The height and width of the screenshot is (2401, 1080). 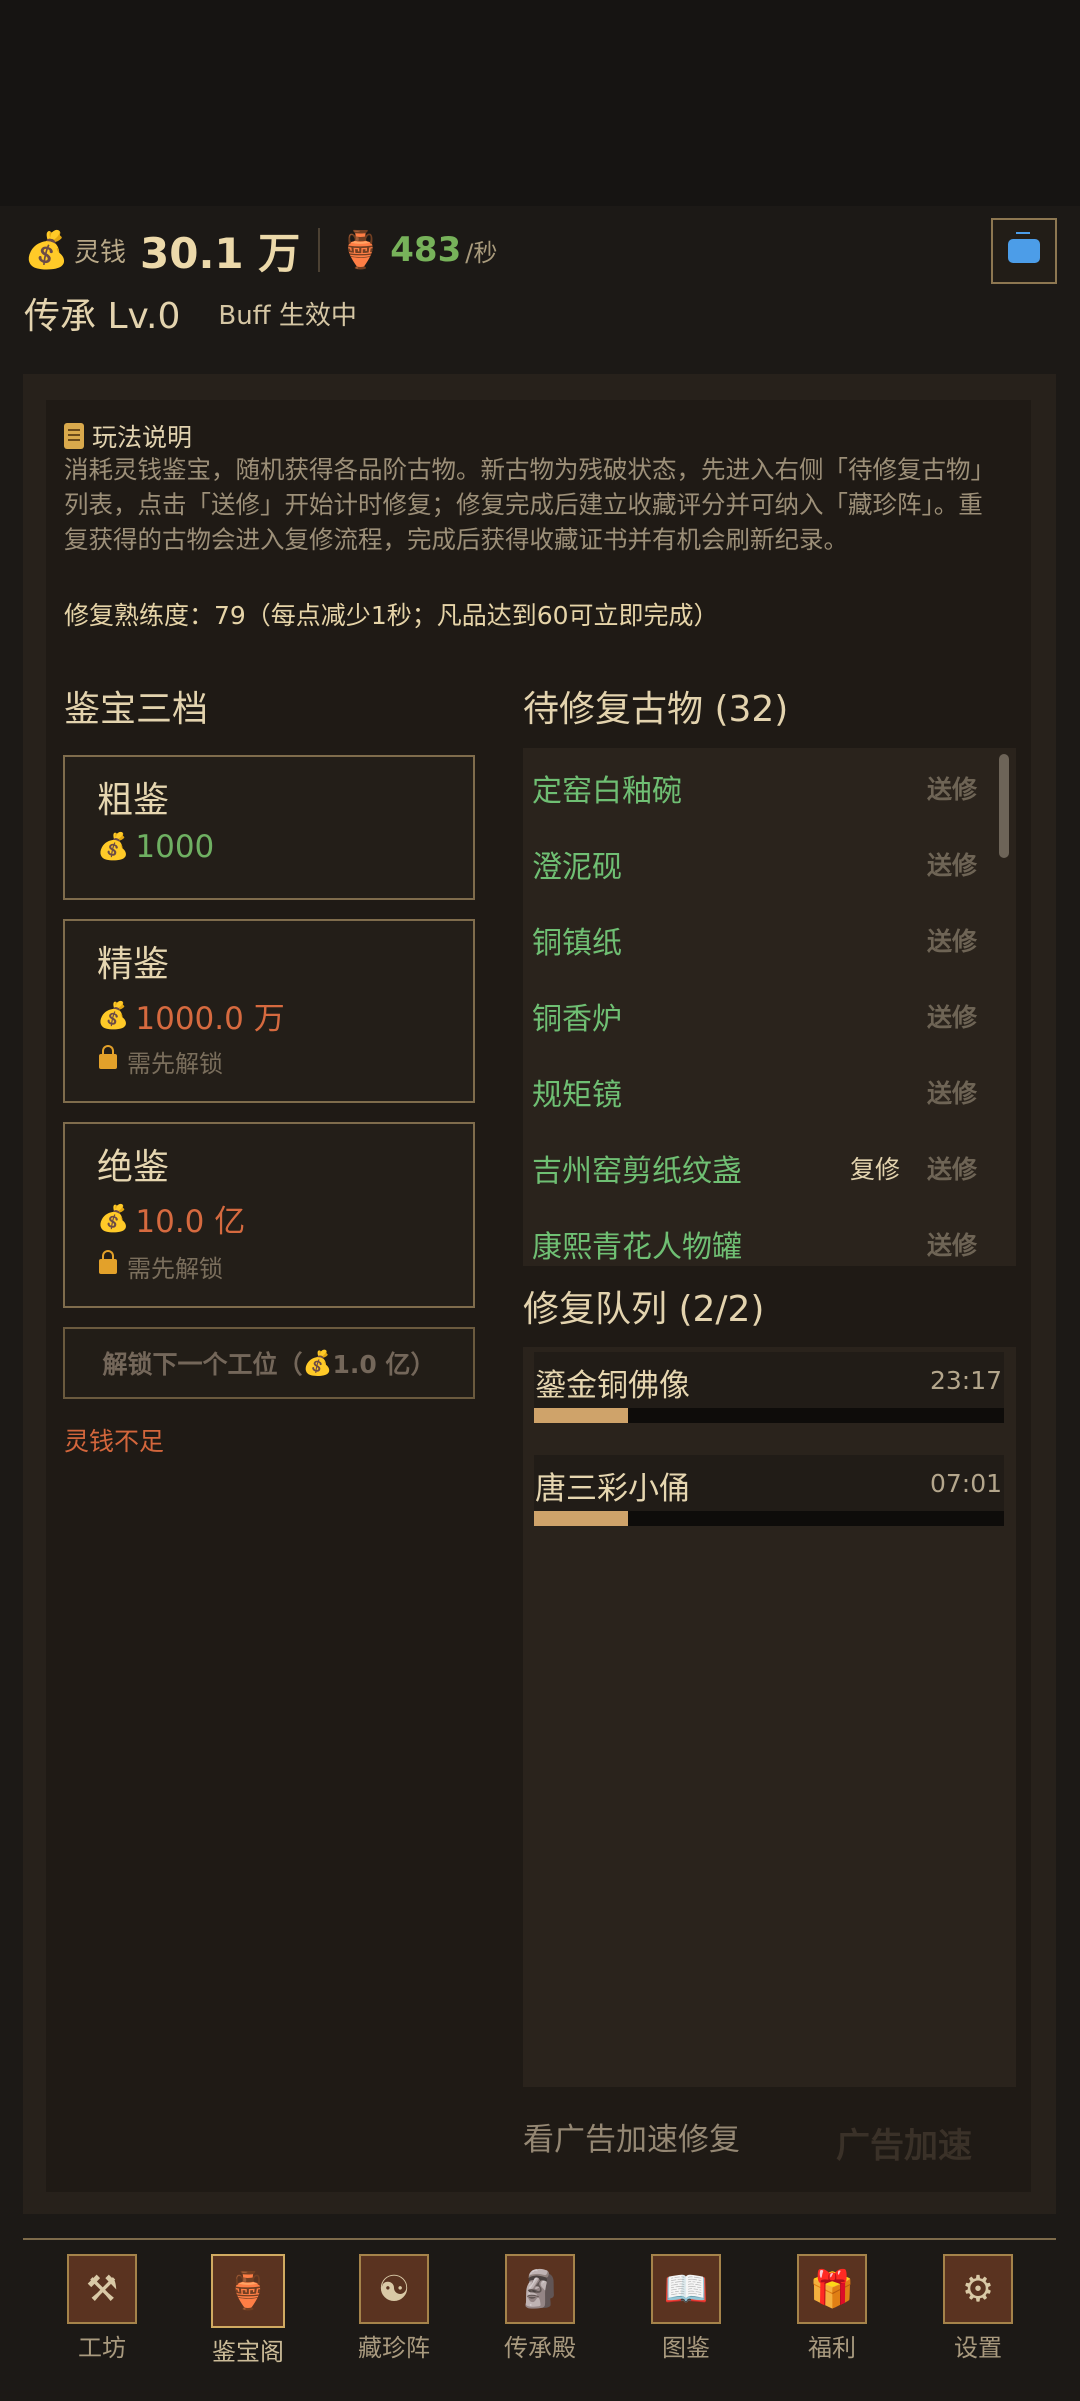 I want to click on book-icon: 📖, so click(x=686, y=2289).